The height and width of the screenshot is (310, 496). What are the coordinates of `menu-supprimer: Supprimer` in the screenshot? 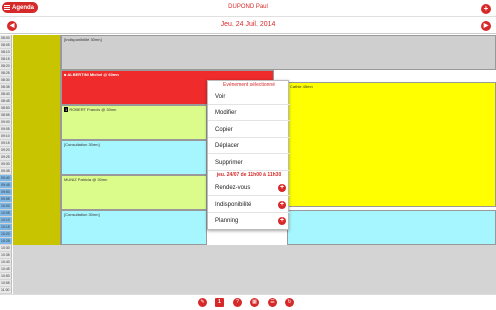 It's located at (249, 163).